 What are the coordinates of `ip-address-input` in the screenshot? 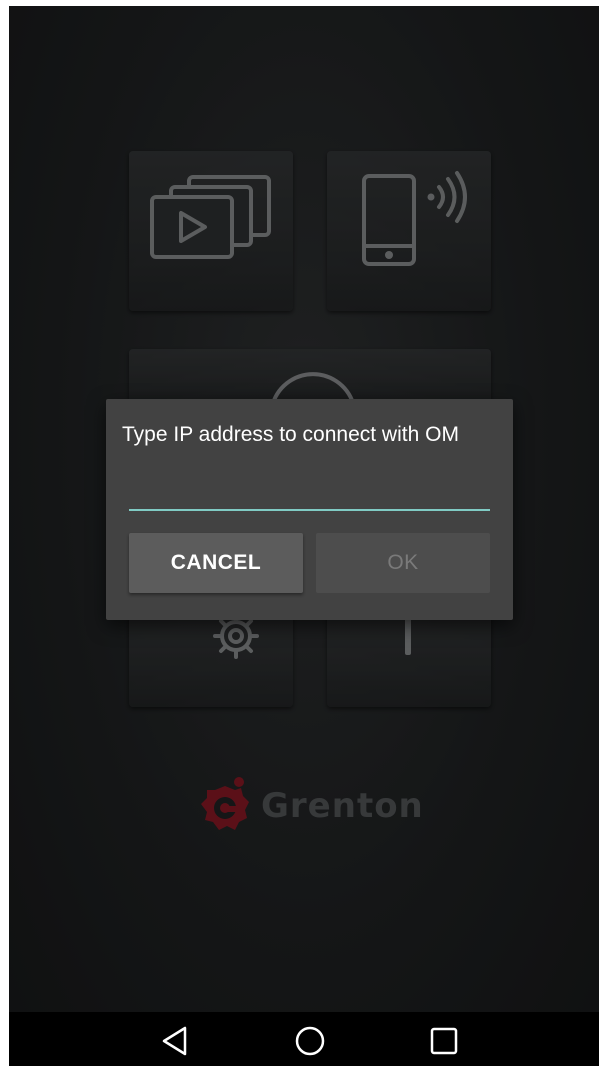 It's located at (309, 495).